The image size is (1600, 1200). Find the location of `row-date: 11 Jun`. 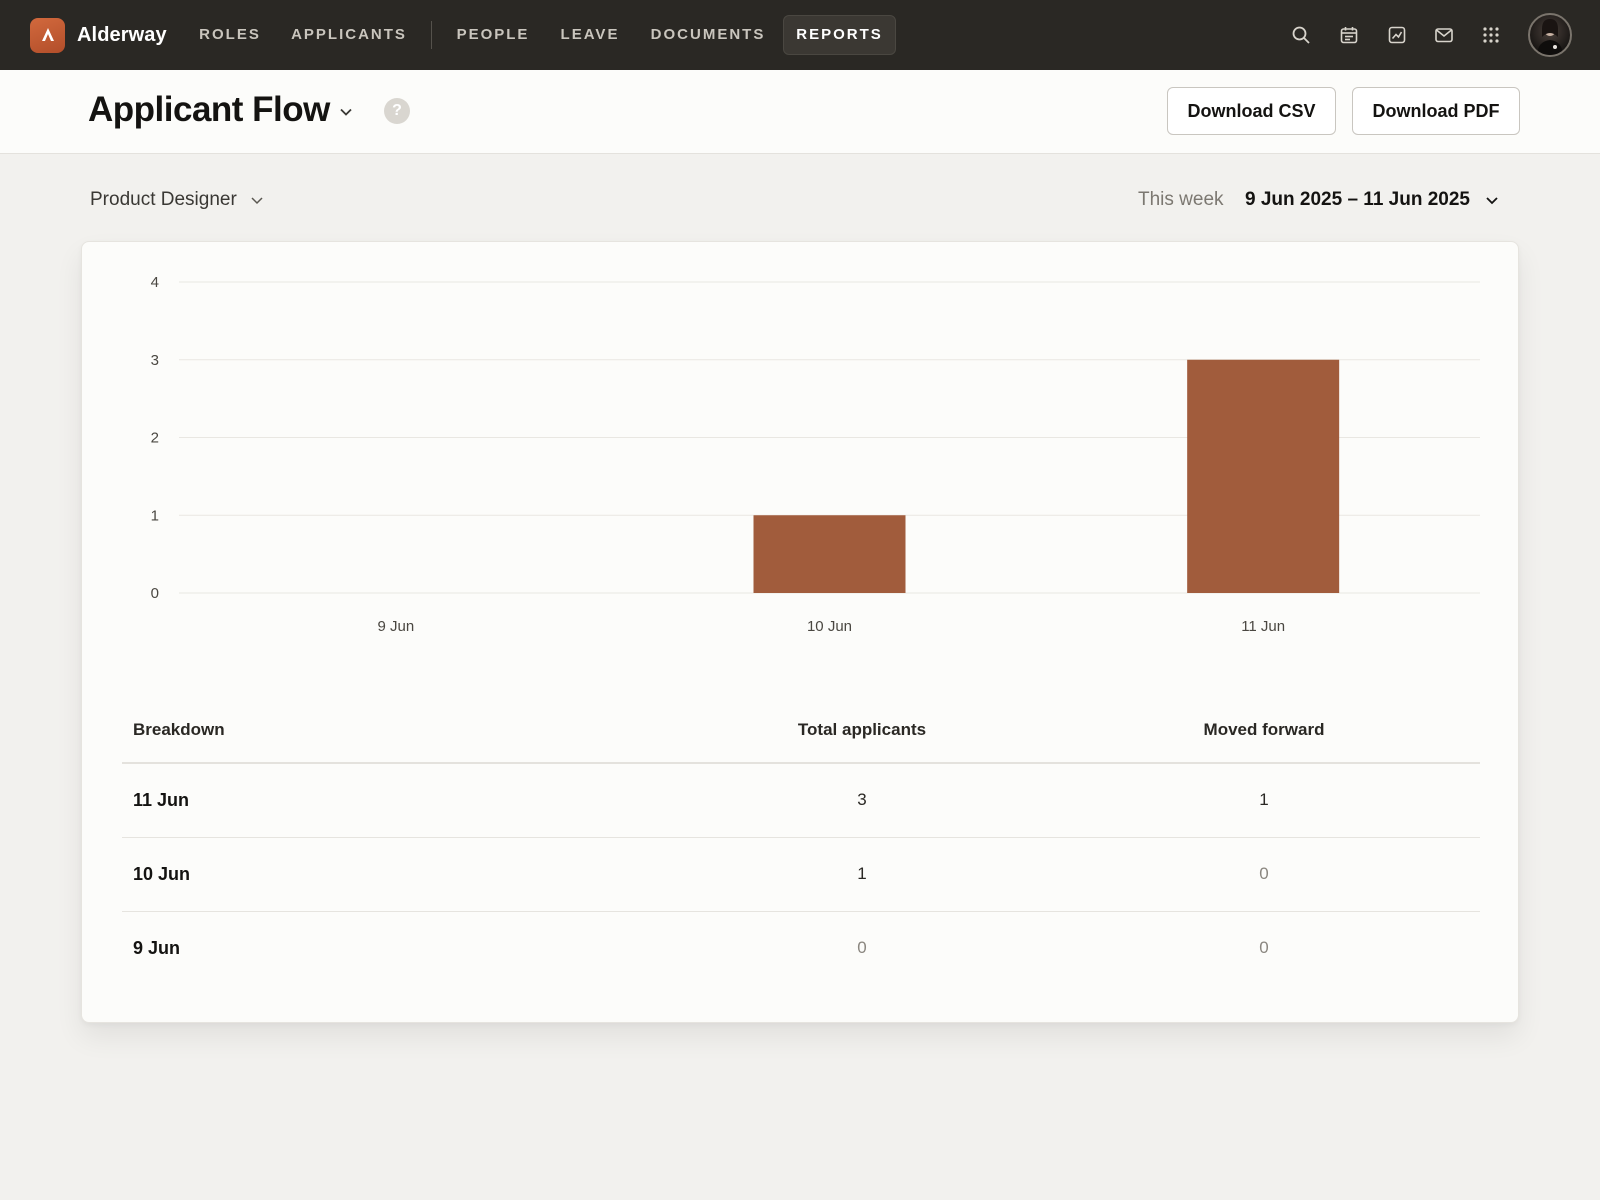

row-date: 11 Jun is located at coordinates (161, 800).